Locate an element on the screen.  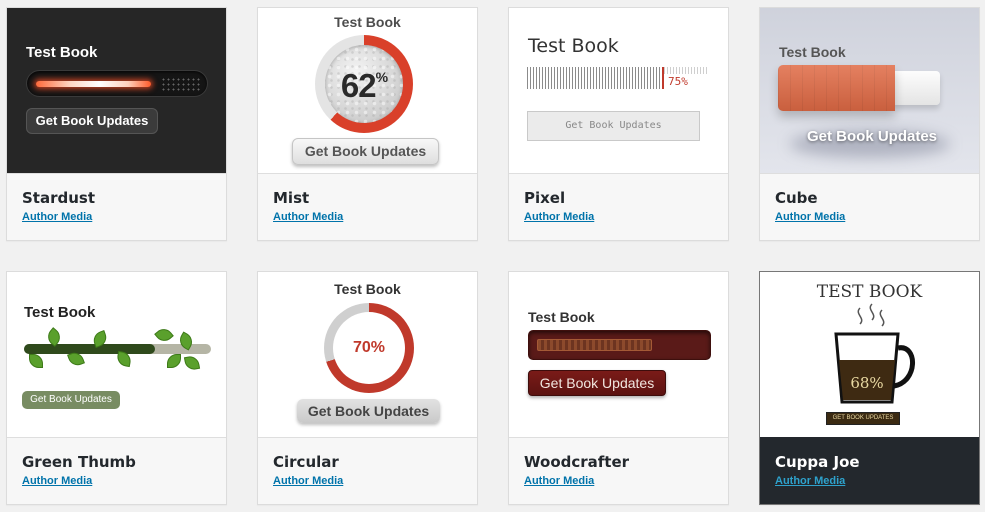
theme-preview-mist: Test Book 62% Get Book Updates is located at coordinates (367, 90).